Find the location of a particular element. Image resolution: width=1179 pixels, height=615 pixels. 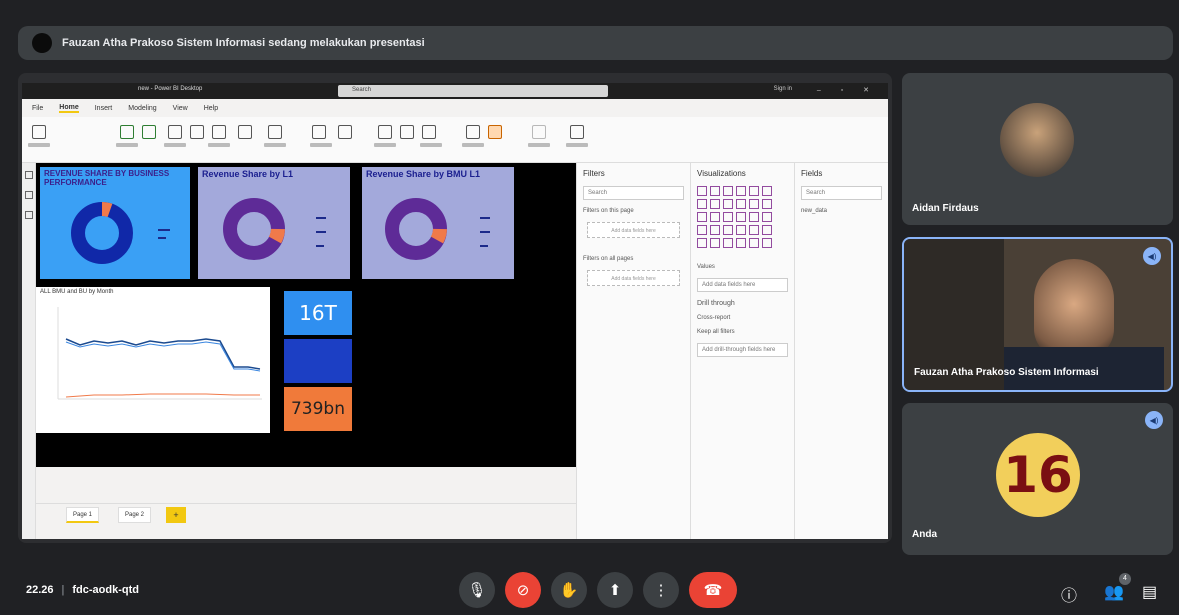

participant-count-badge: 4 is located at coordinates (1125, 579).